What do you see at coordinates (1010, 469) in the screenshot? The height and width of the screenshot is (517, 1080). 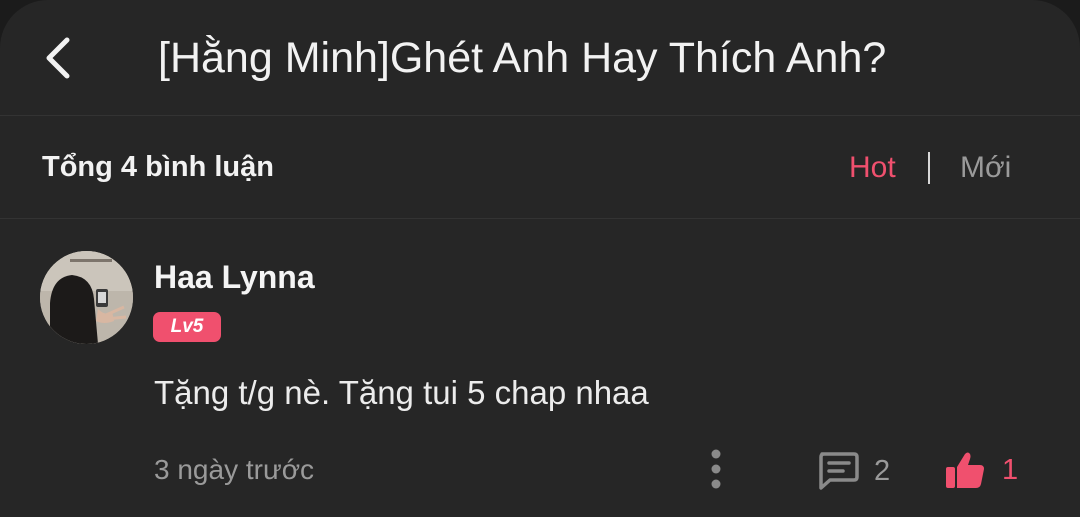 I see `like-count: 1` at bounding box center [1010, 469].